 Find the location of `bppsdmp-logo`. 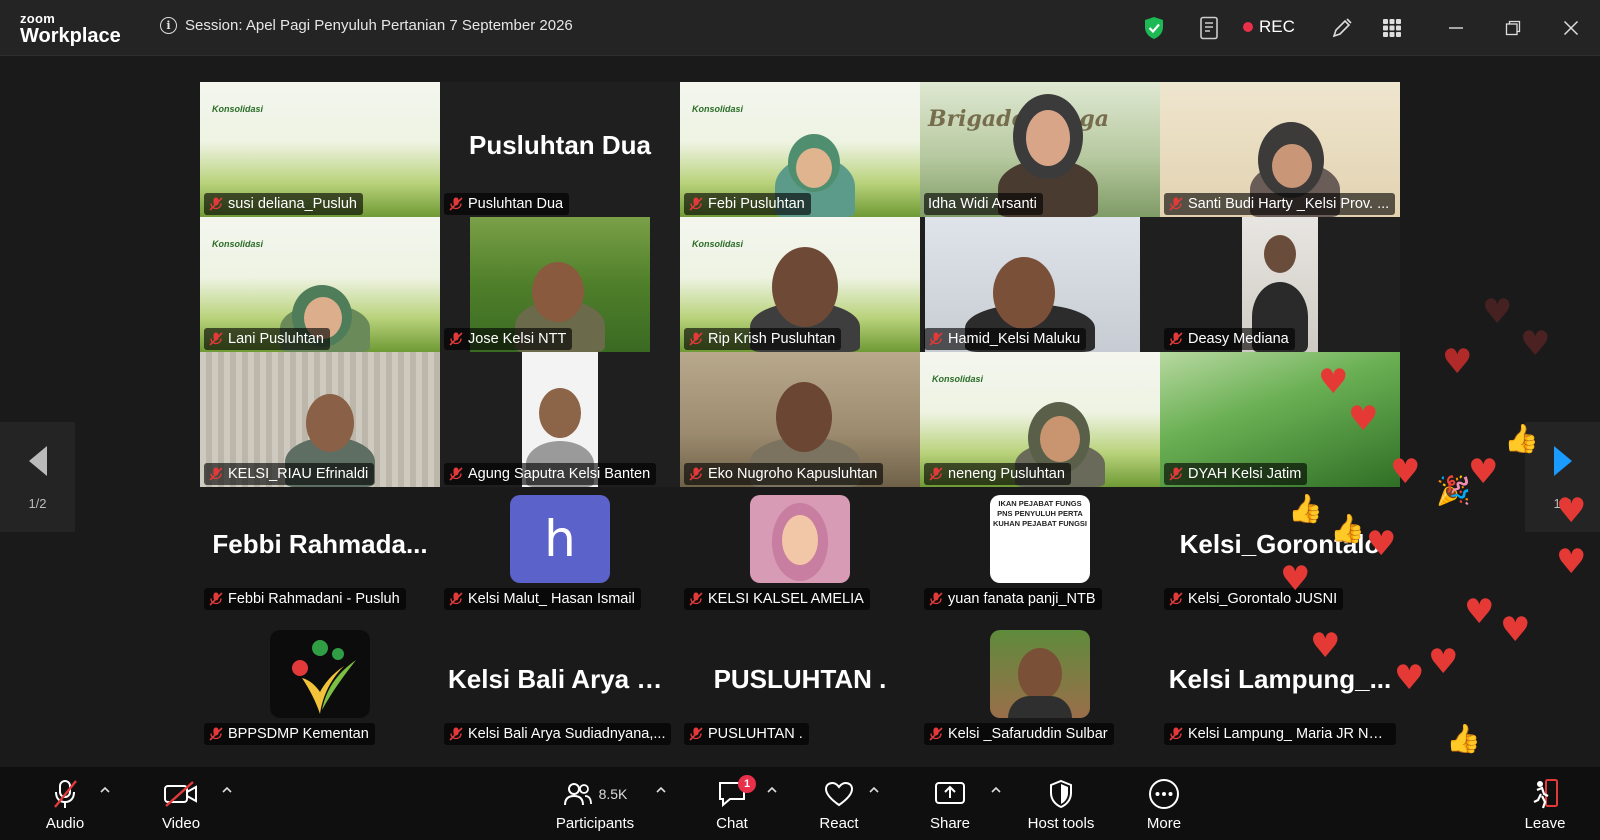

bppsdmp-logo is located at coordinates (320, 674).